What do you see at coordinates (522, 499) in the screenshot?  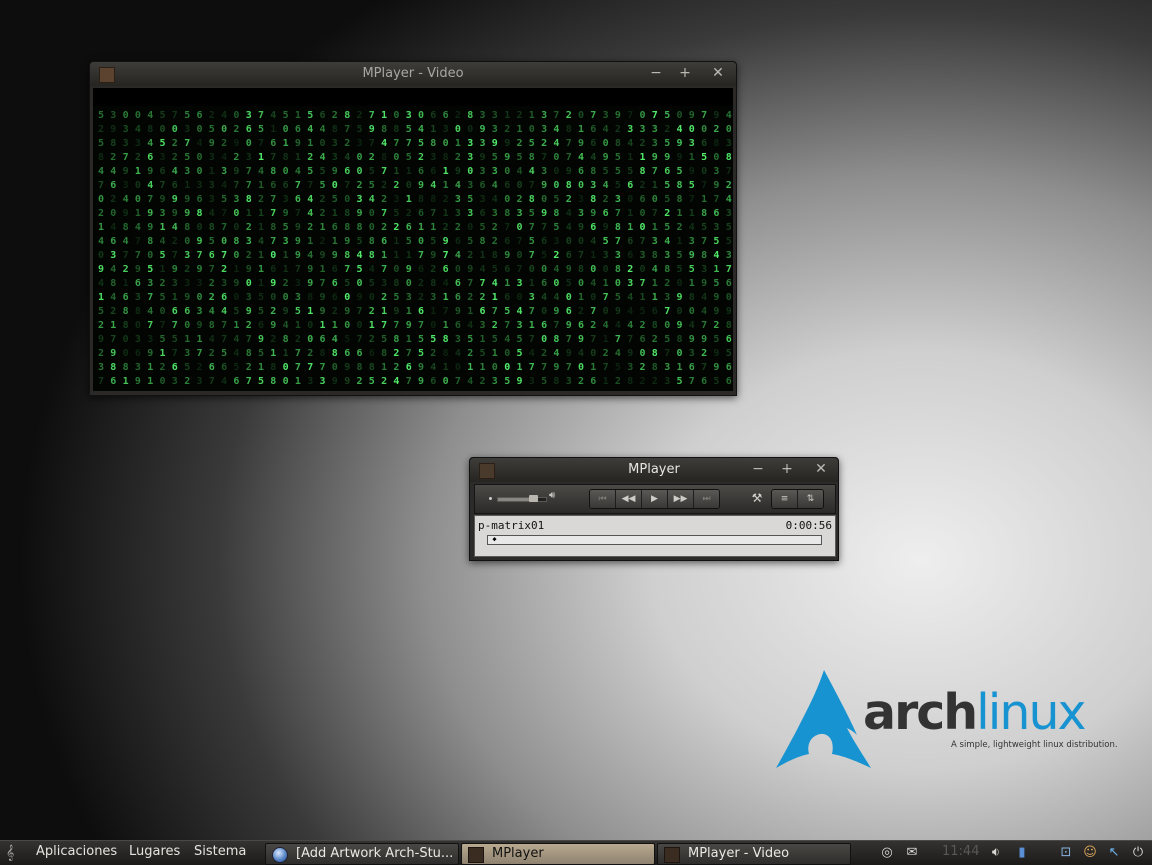 I see `volume-slider` at bounding box center [522, 499].